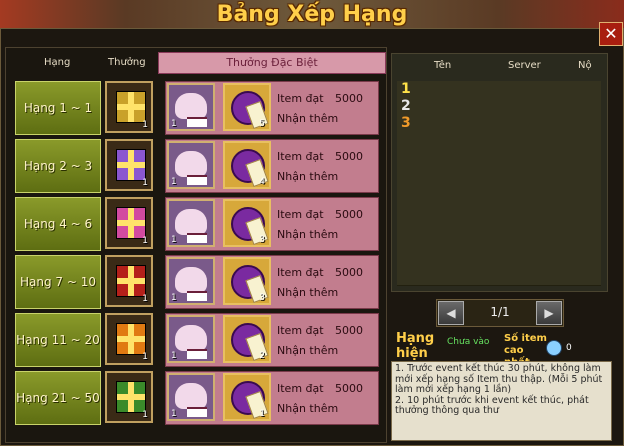 The height and width of the screenshot is (446, 624). Describe the element at coordinates (499, 107) in the screenshot. I see `ranking-row: 2` at that location.